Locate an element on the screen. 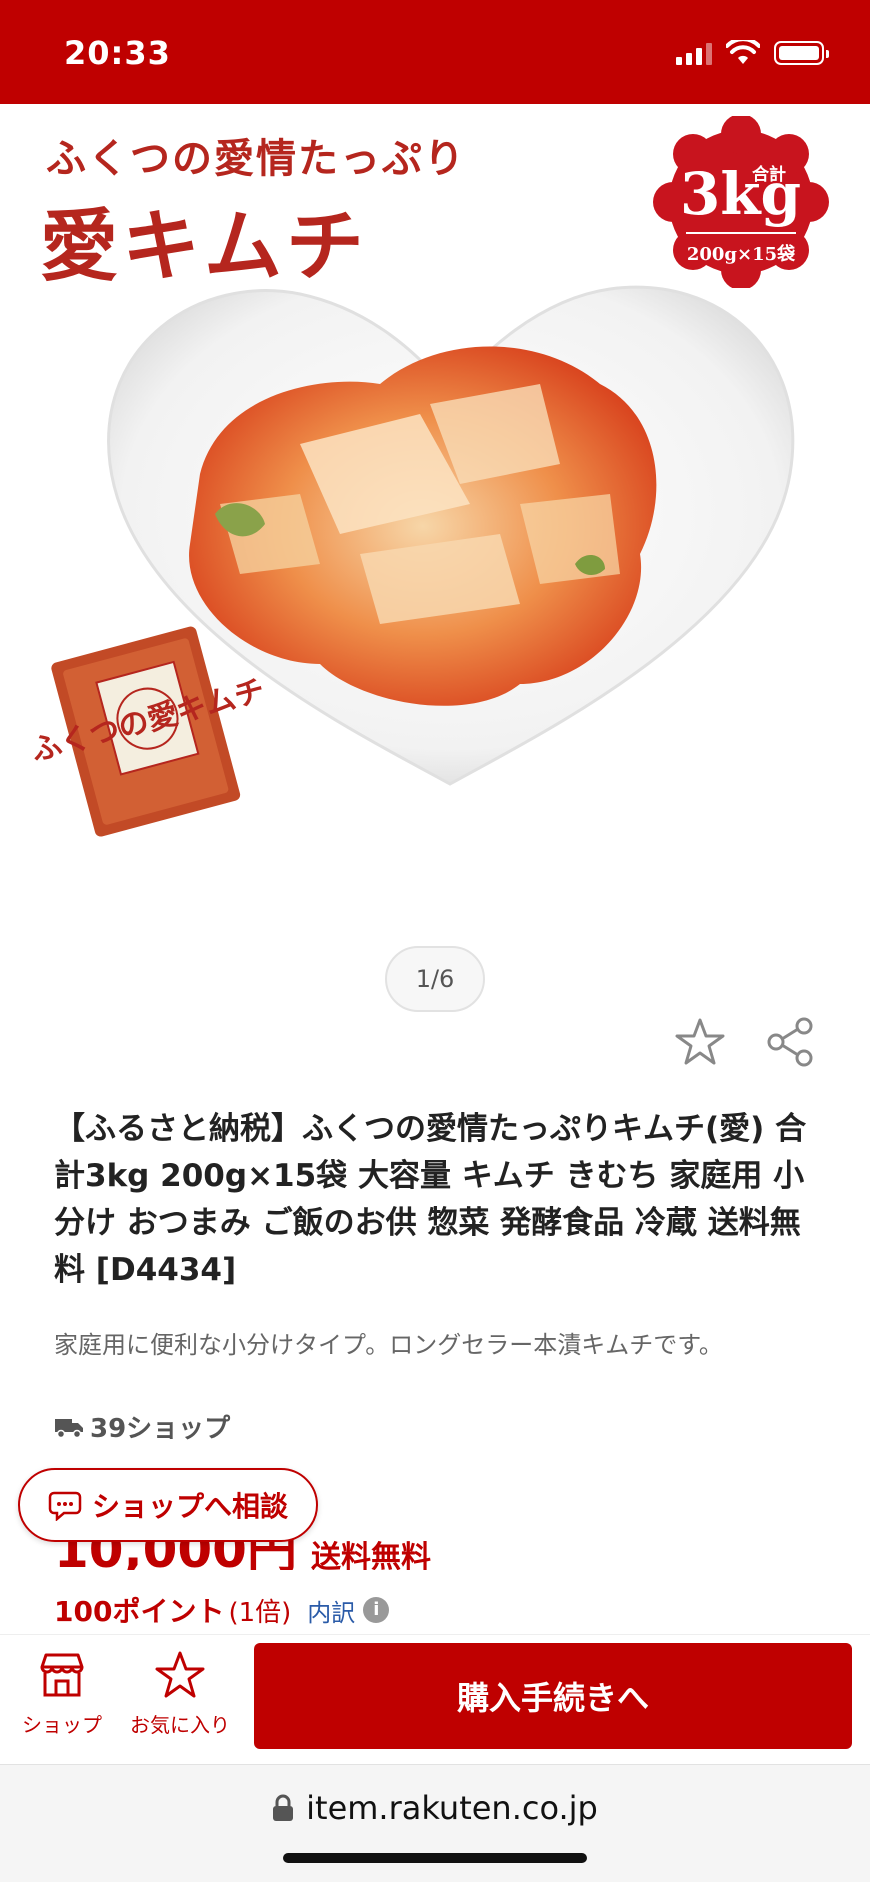  favorite-bar-button: お気に入り is located at coordinates (180, 1699).